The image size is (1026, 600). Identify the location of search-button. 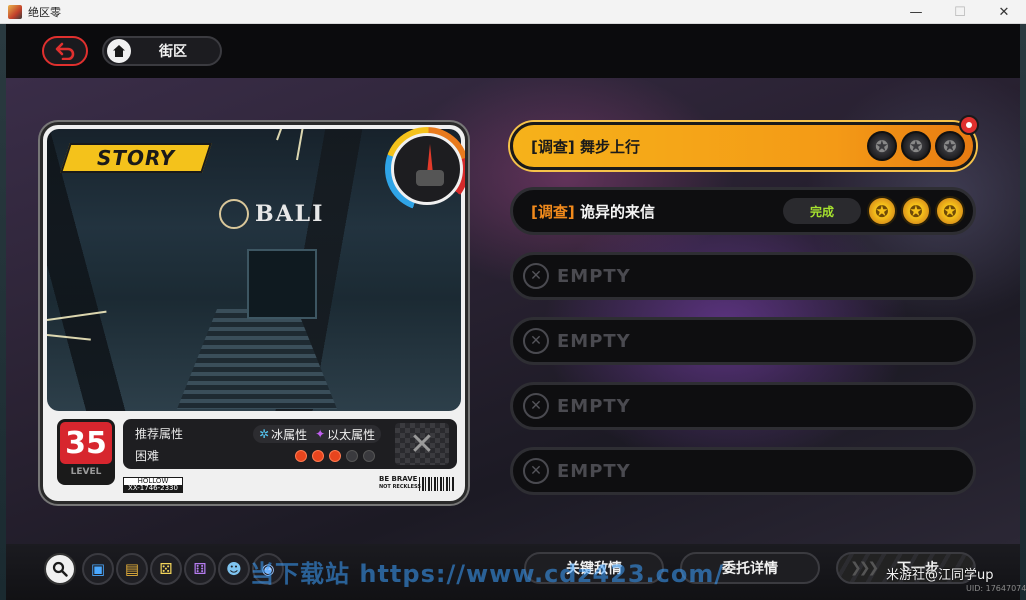
(60, 569).